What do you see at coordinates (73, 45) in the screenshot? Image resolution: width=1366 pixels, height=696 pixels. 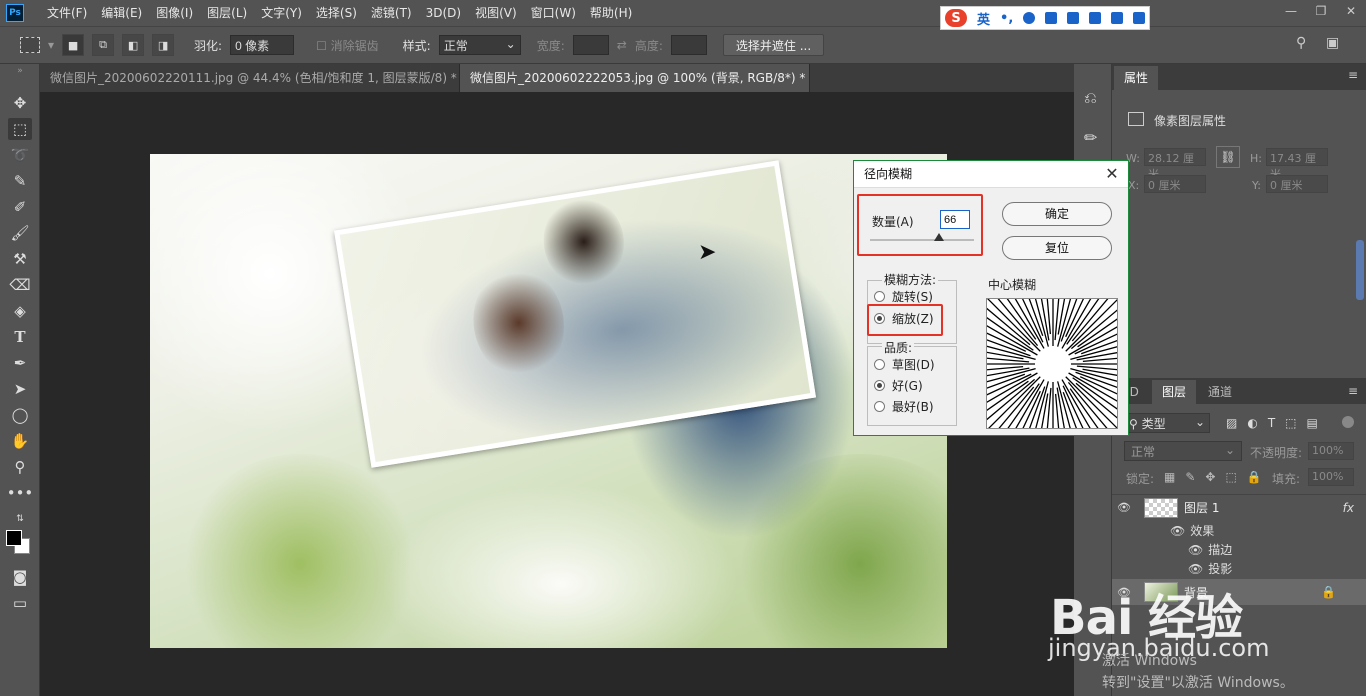 I see `new-selection-icon: ■` at bounding box center [73, 45].